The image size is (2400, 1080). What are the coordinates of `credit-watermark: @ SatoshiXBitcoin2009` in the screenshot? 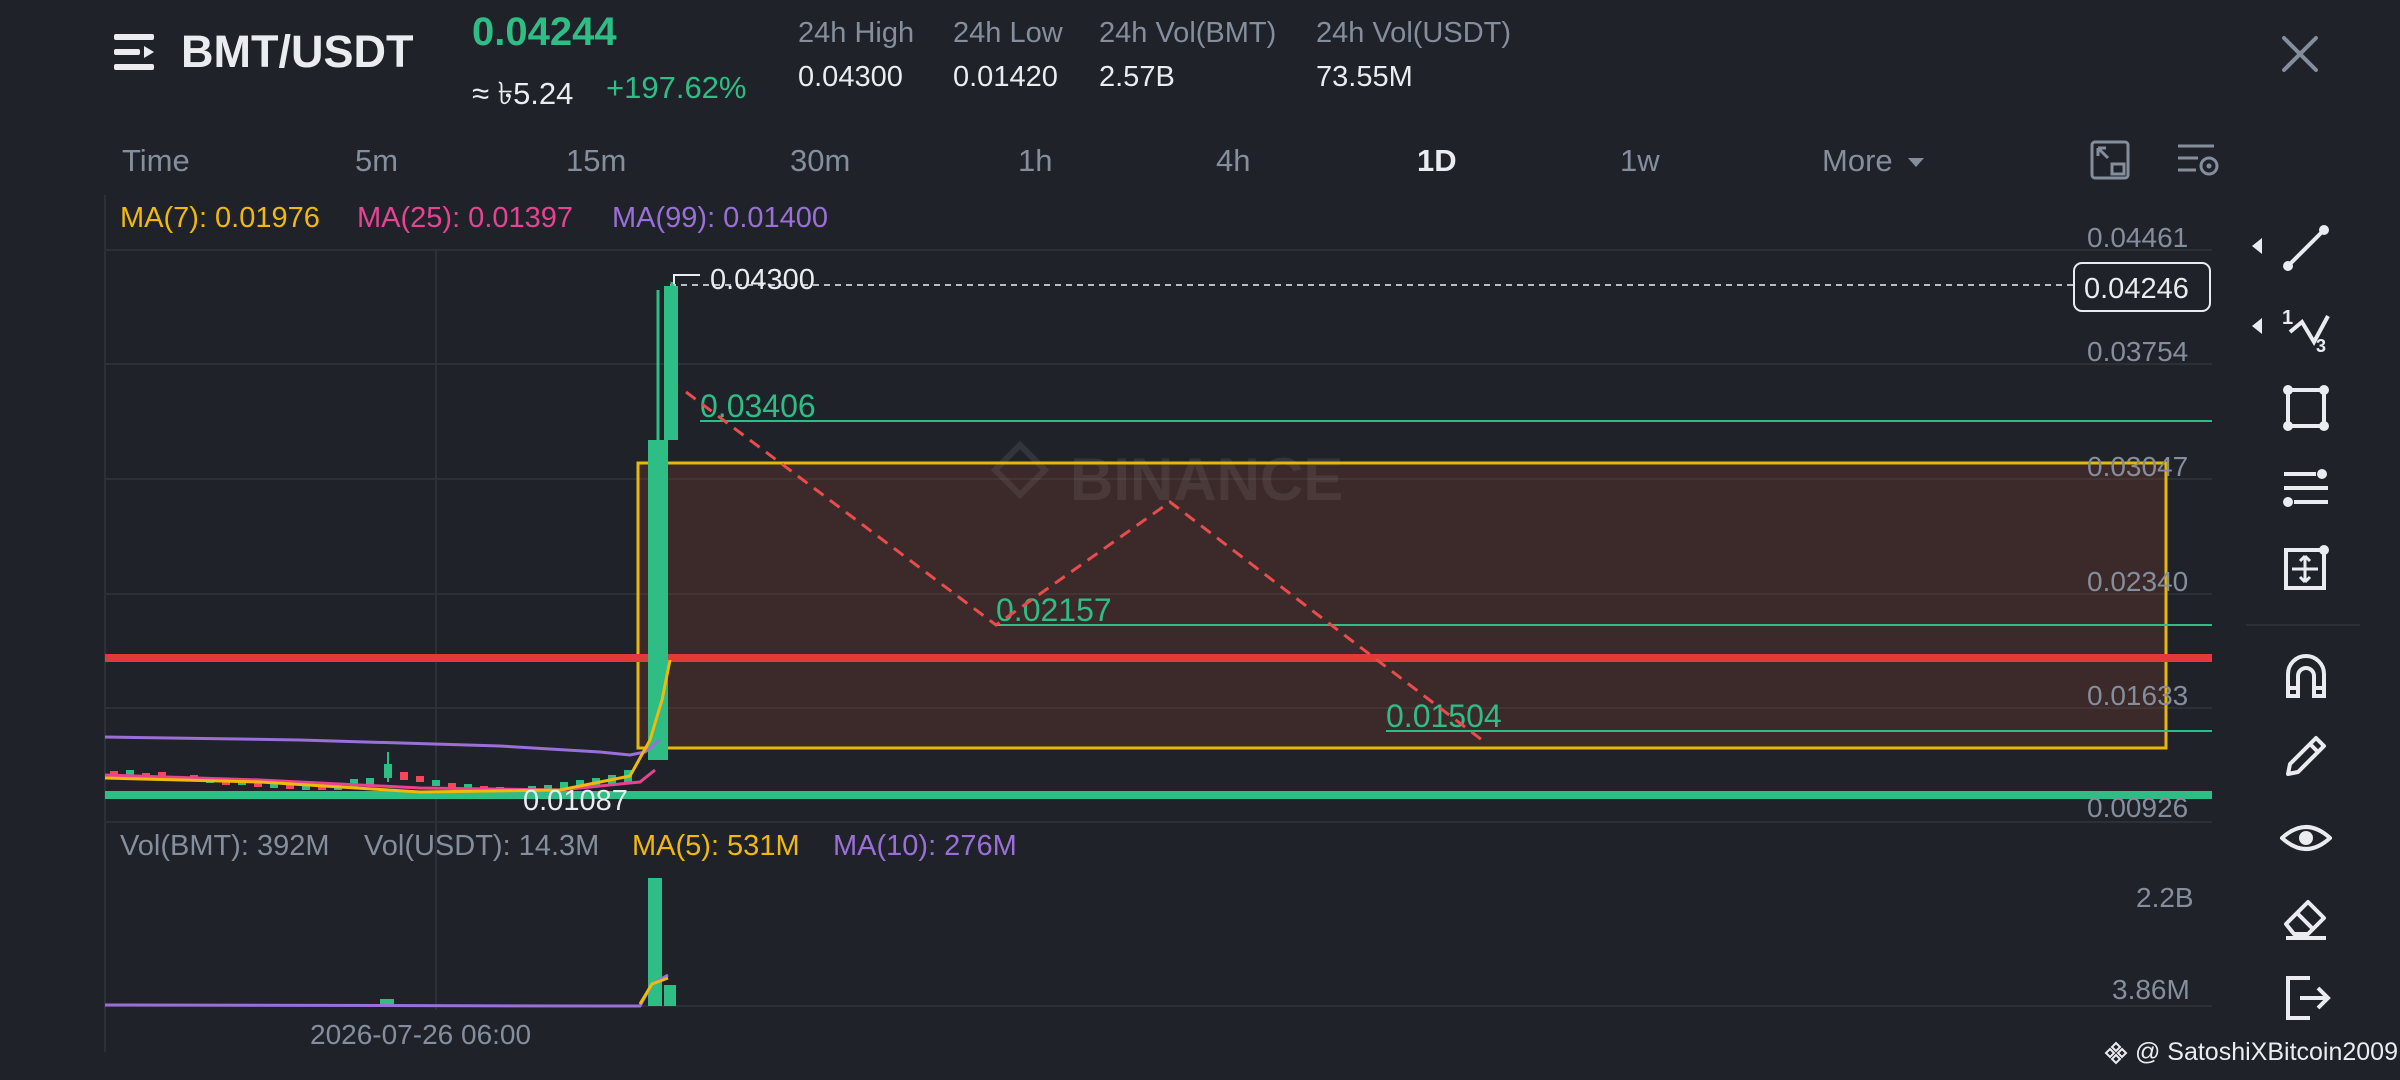 It's located at (2251, 1052).